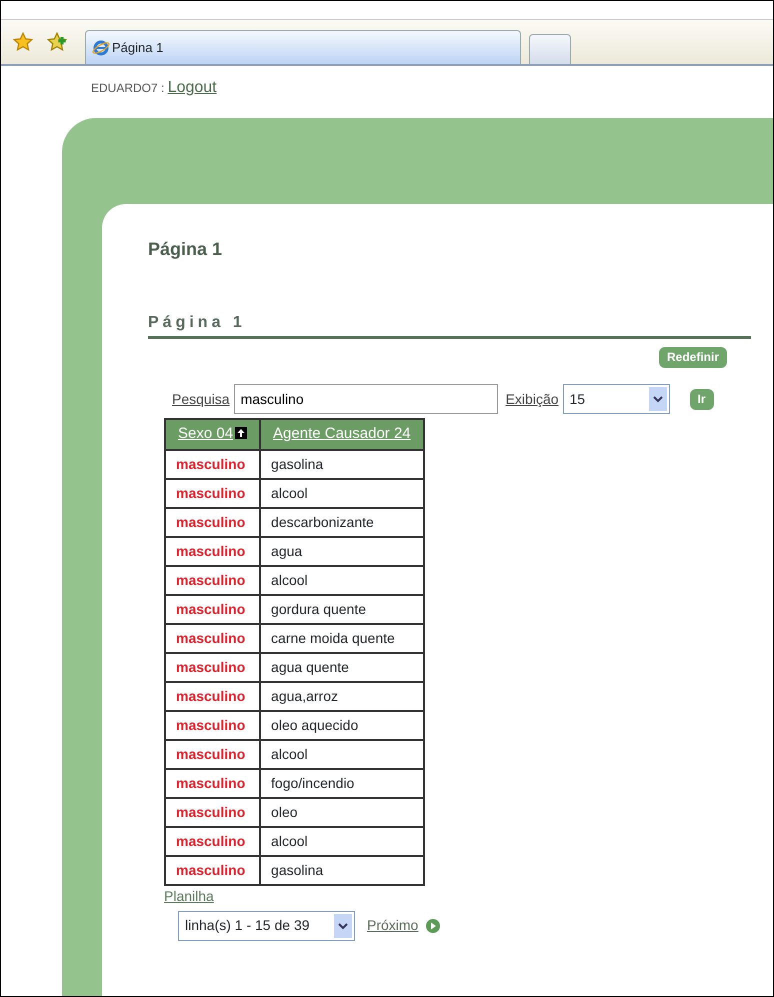 This screenshot has width=774, height=997. I want to click on table-cell: oleo, so click(342, 812).